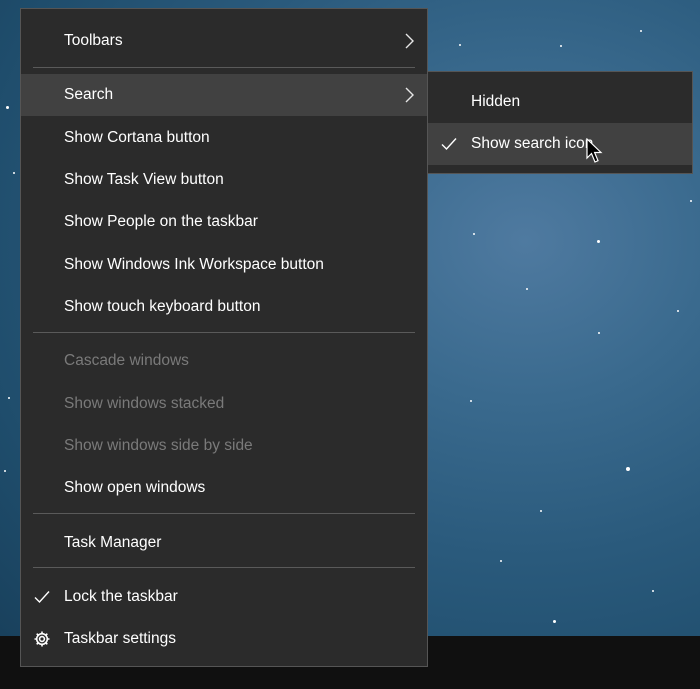 This screenshot has height=689, width=700. What do you see at coordinates (224, 95) in the screenshot?
I see `menu-item-search: Search` at bounding box center [224, 95].